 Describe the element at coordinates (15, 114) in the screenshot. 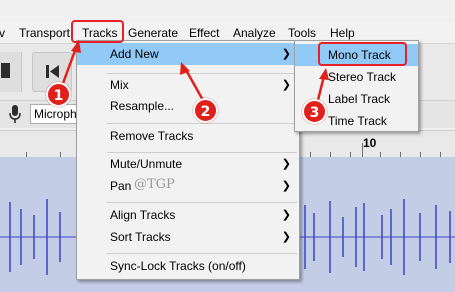

I see `microphone-icon` at that location.